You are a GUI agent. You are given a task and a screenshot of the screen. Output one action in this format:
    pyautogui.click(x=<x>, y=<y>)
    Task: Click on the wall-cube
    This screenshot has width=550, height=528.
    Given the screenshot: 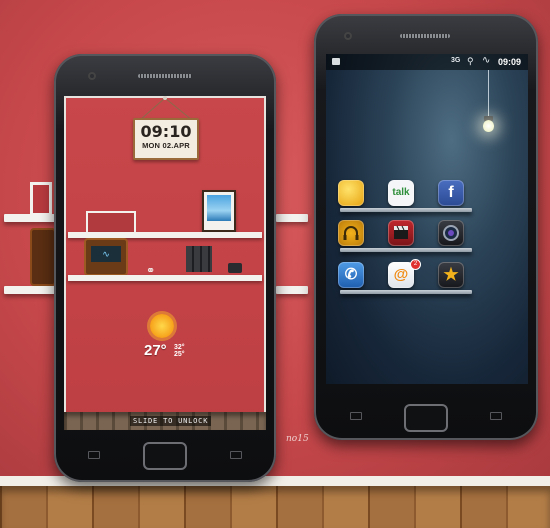 What is the action you would take?
    pyautogui.click(x=41, y=199)
    